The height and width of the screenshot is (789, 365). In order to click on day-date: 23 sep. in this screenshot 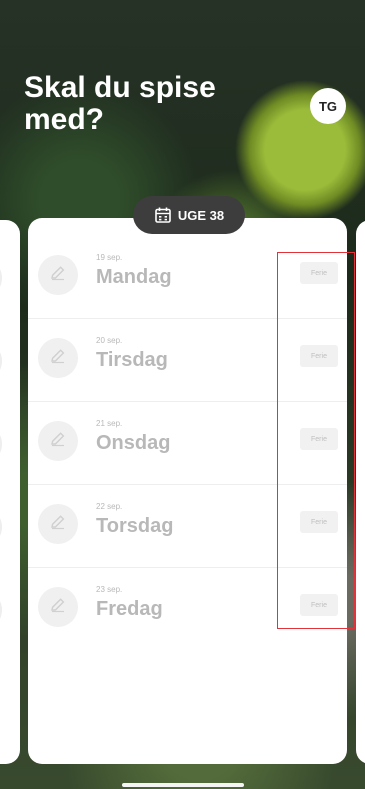, I will do `click(109, 589)`.